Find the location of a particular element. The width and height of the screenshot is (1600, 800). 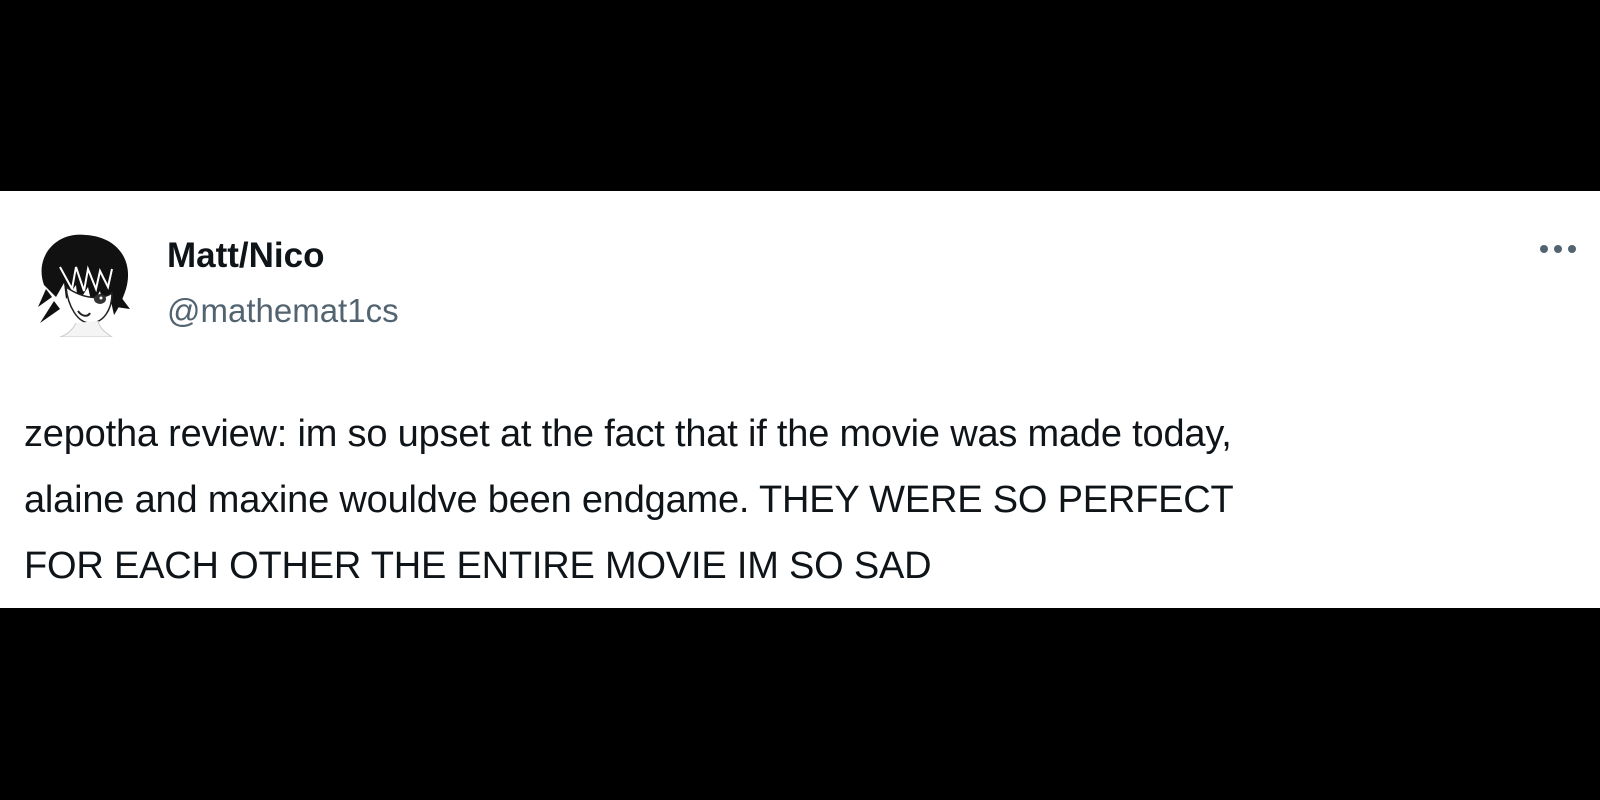

more-options-button is located at coordinates (1558, 248).